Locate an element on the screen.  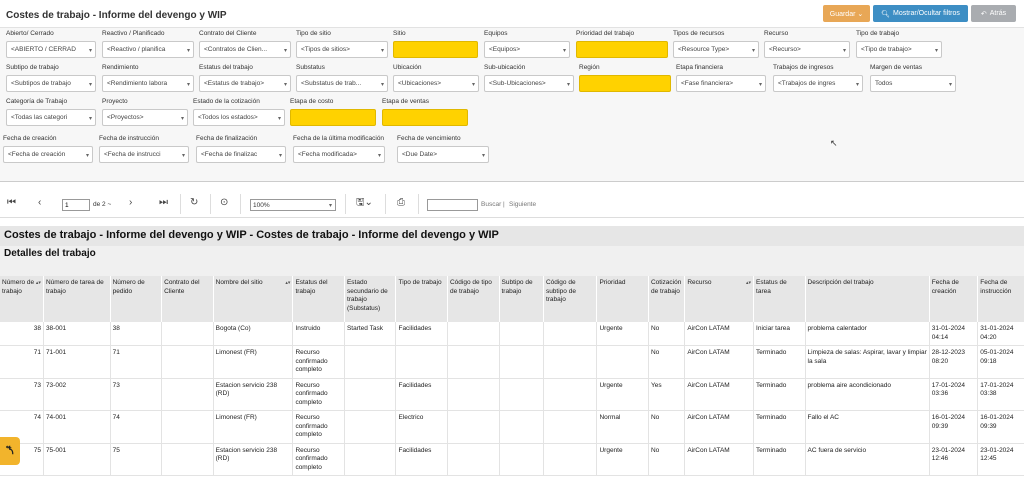
filter-fecha-creacion-select: <Fecha de creación ▾ is located at coordinates (48, 154).